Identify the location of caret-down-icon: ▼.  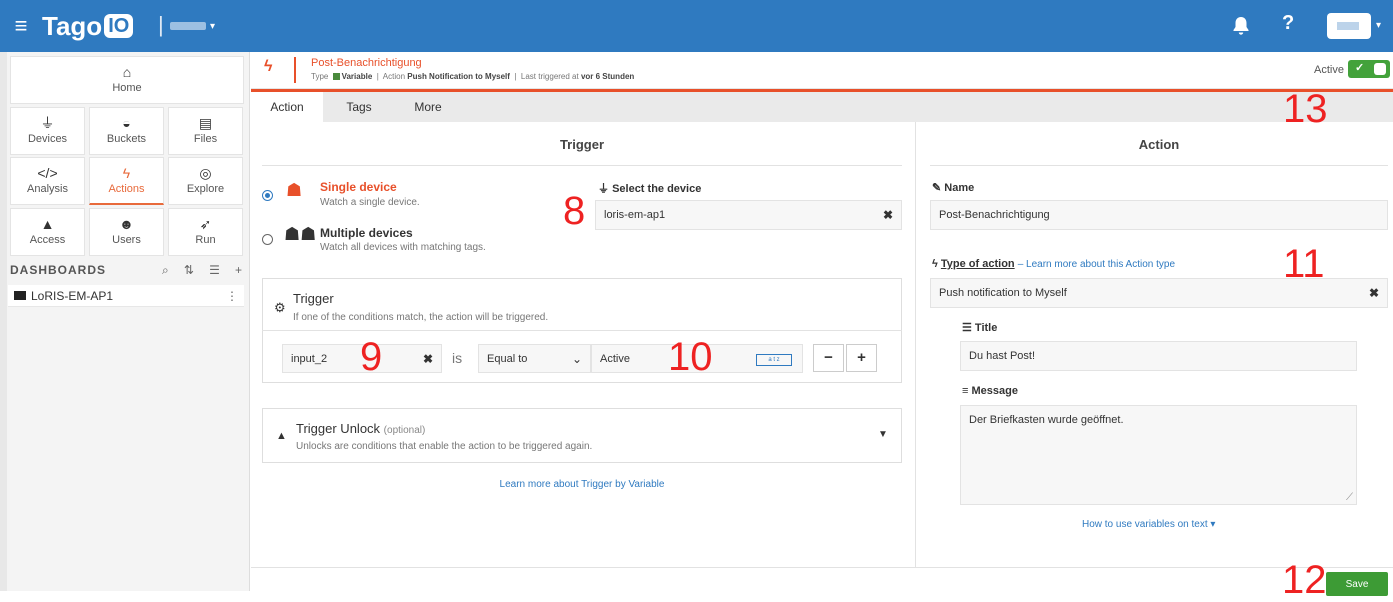
(883, 434).